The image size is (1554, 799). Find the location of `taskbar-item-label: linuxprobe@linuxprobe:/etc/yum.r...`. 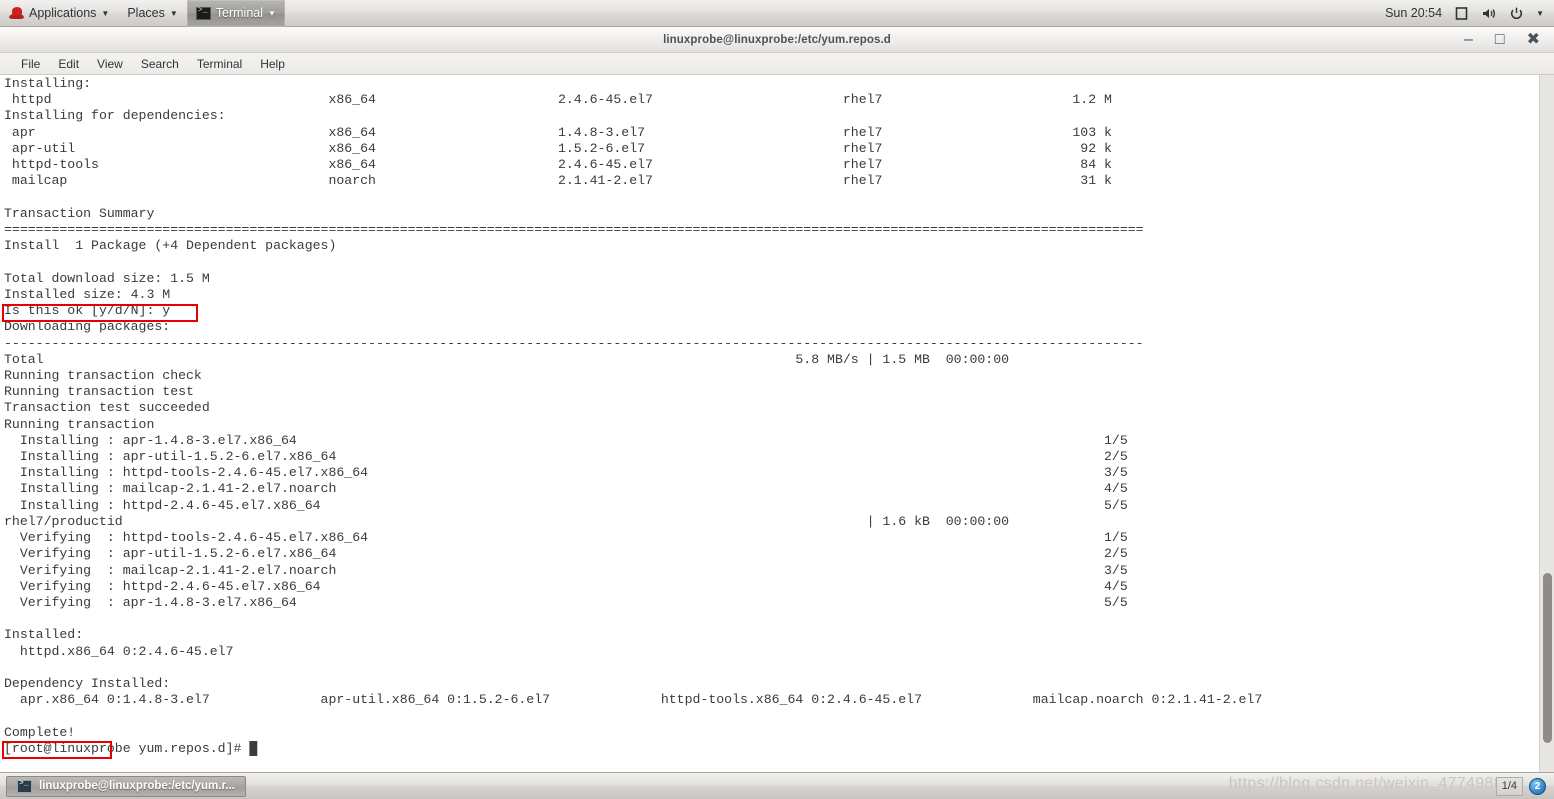

taskbar-item-label: linuxprobe@linuxprobe:/etc/yum.r... is located at coordinates (137, 786).